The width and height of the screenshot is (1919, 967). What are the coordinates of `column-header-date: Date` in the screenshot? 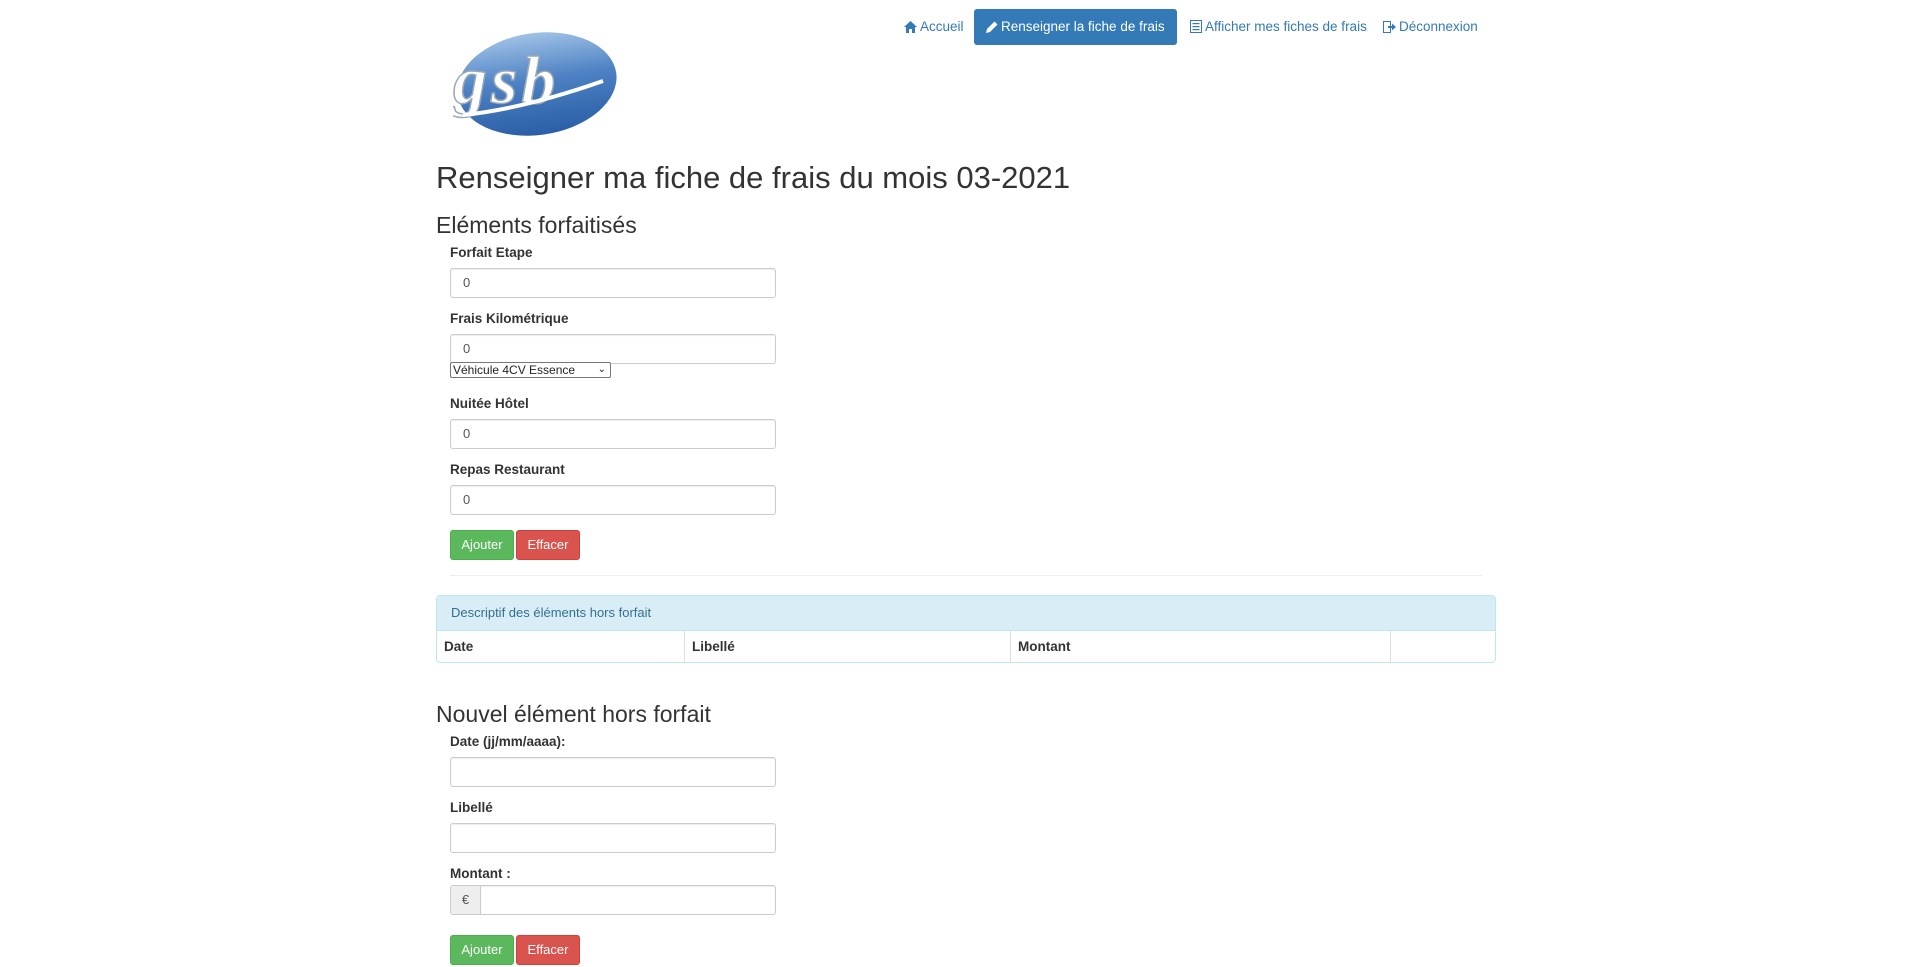 It's located at (459, 646).